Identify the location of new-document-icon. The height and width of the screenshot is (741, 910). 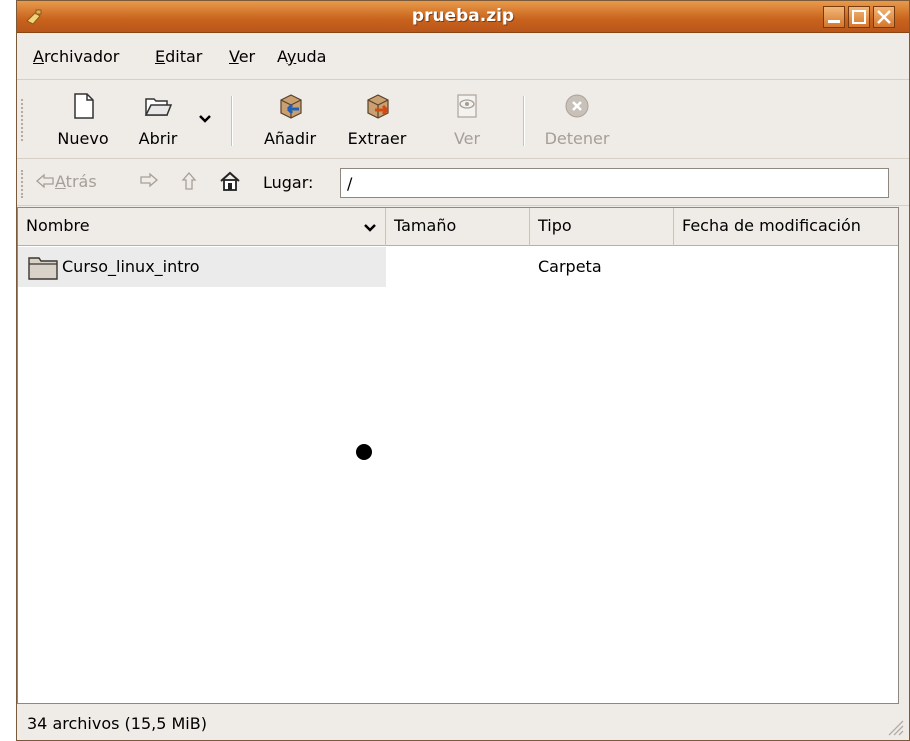
(84, 106).